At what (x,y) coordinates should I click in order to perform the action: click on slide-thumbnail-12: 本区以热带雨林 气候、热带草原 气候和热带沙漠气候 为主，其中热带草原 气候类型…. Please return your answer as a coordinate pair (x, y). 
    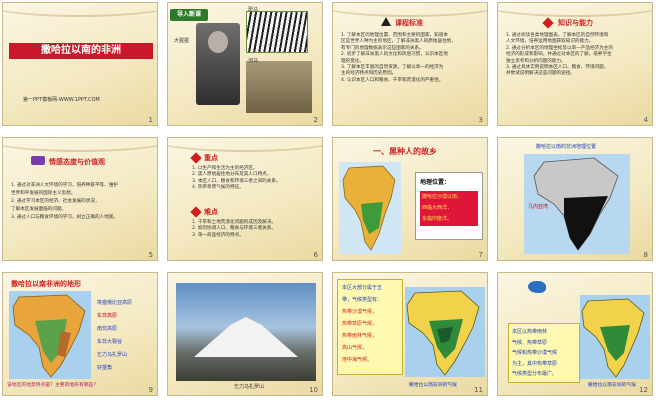
    Looking at the image, I should click on (575, 334).